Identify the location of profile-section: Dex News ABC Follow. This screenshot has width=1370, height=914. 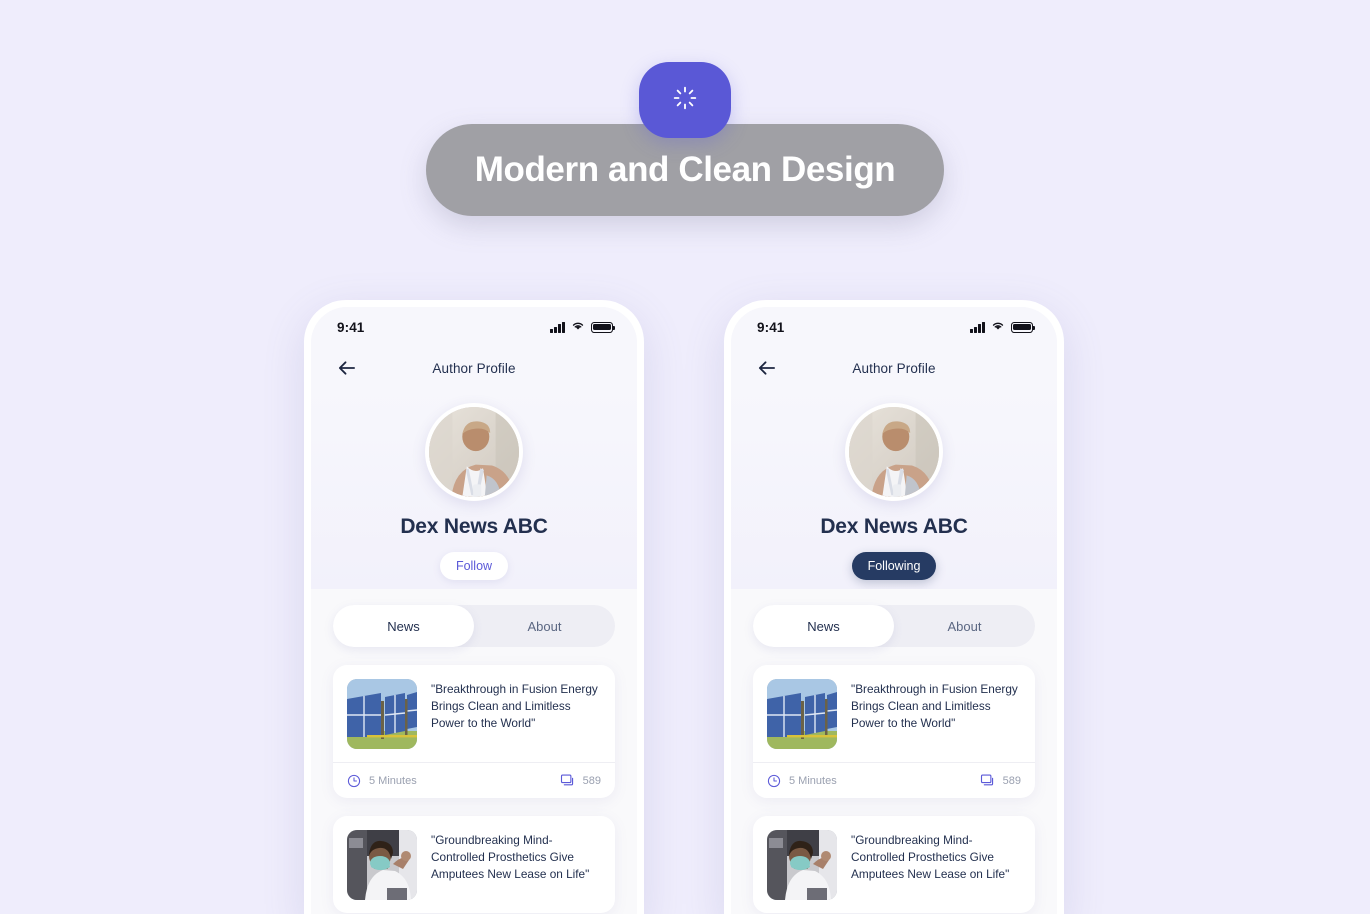
(474, 489).